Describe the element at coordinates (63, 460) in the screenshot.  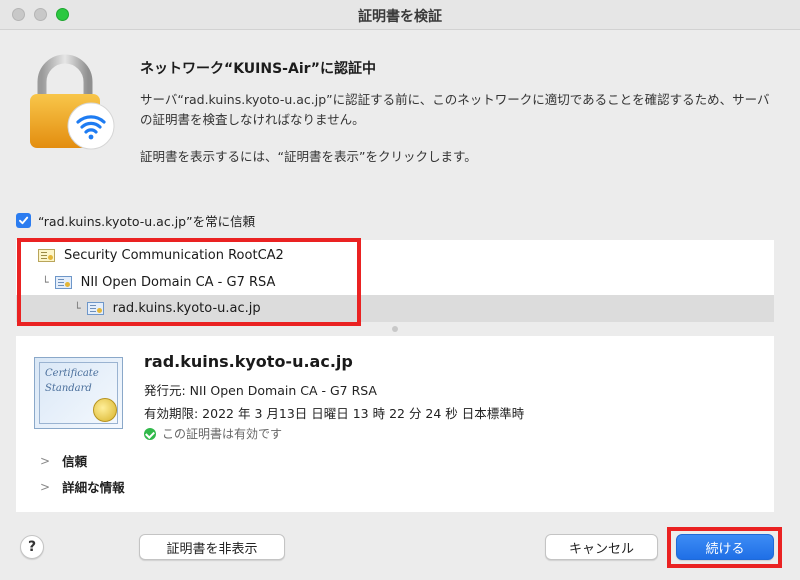
I see `trust-section-toggle: > 信頼` at that location.